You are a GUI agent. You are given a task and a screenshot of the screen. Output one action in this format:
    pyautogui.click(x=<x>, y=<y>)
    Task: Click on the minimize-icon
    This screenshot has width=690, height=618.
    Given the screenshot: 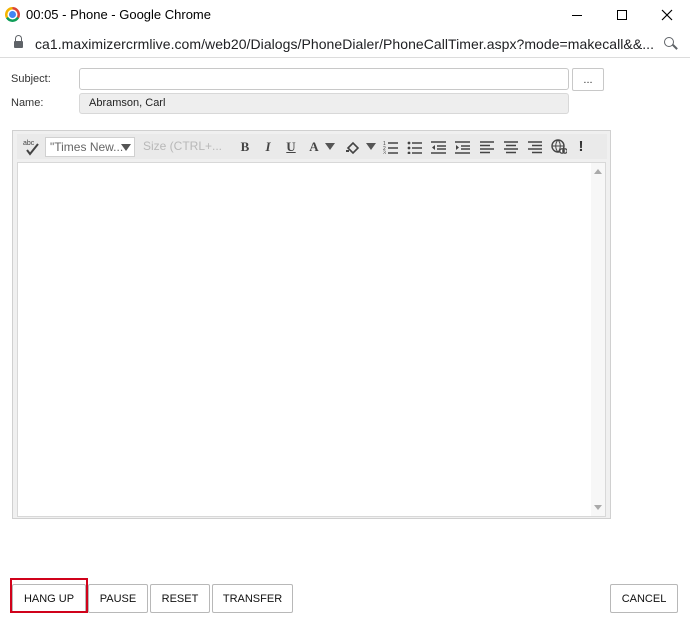 What is the action you would take?
    pyautogui.click(x=577, y=15)
    